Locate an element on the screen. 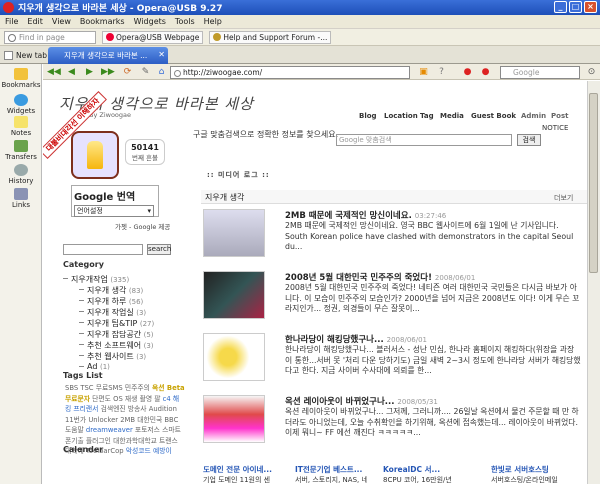 The width and height of the screenshot is (600, 484). blog-search-input is located at coordinates (103, 249).